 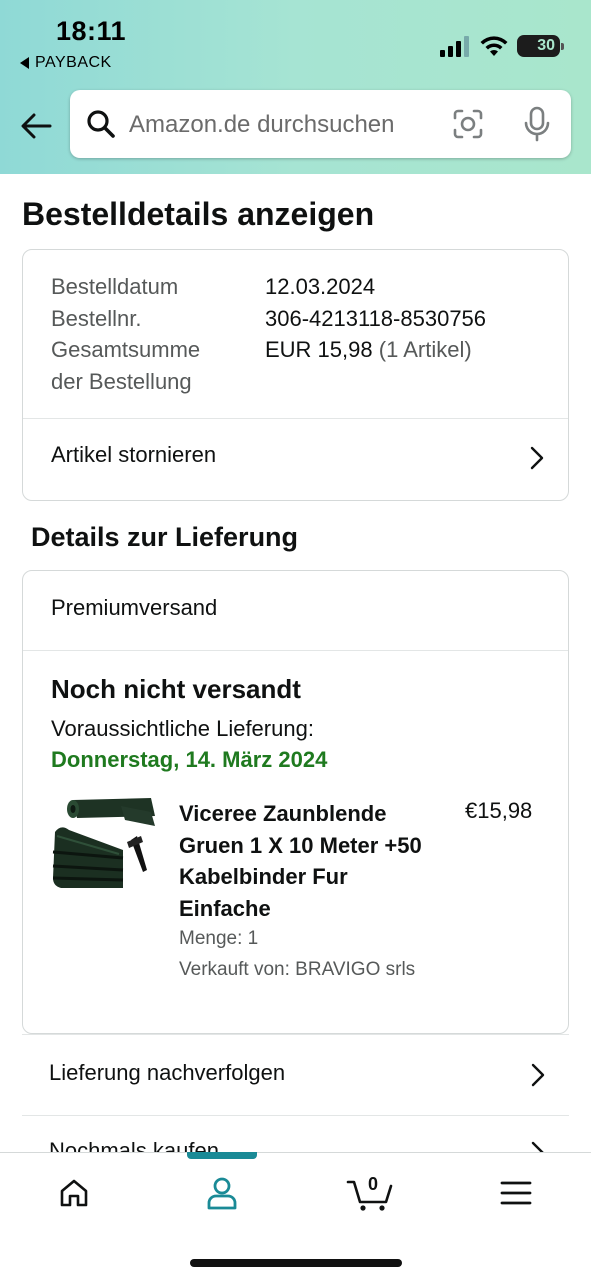 I want to click on back-to-app-link: PAYBACK, so click(x=66, y=63).